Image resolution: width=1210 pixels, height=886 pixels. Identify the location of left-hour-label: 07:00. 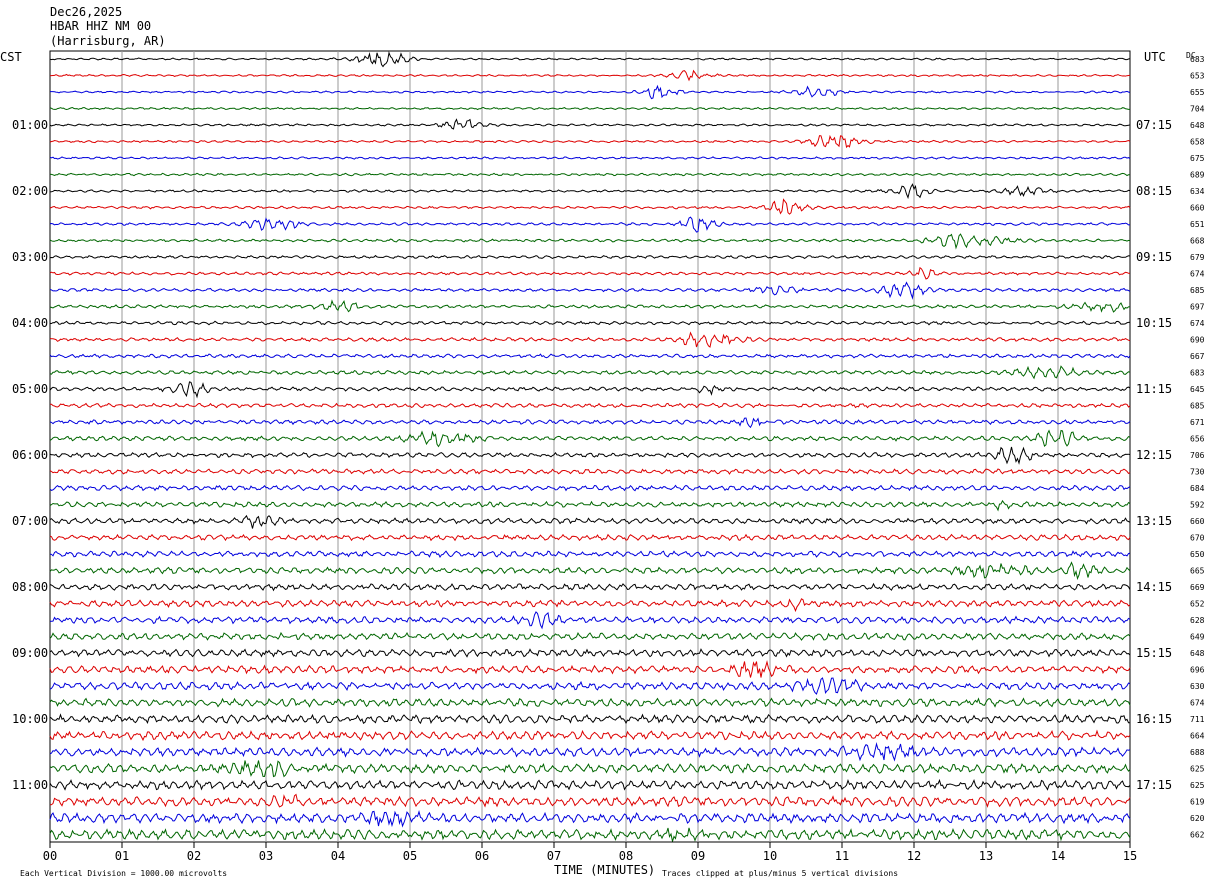
(30, 521).